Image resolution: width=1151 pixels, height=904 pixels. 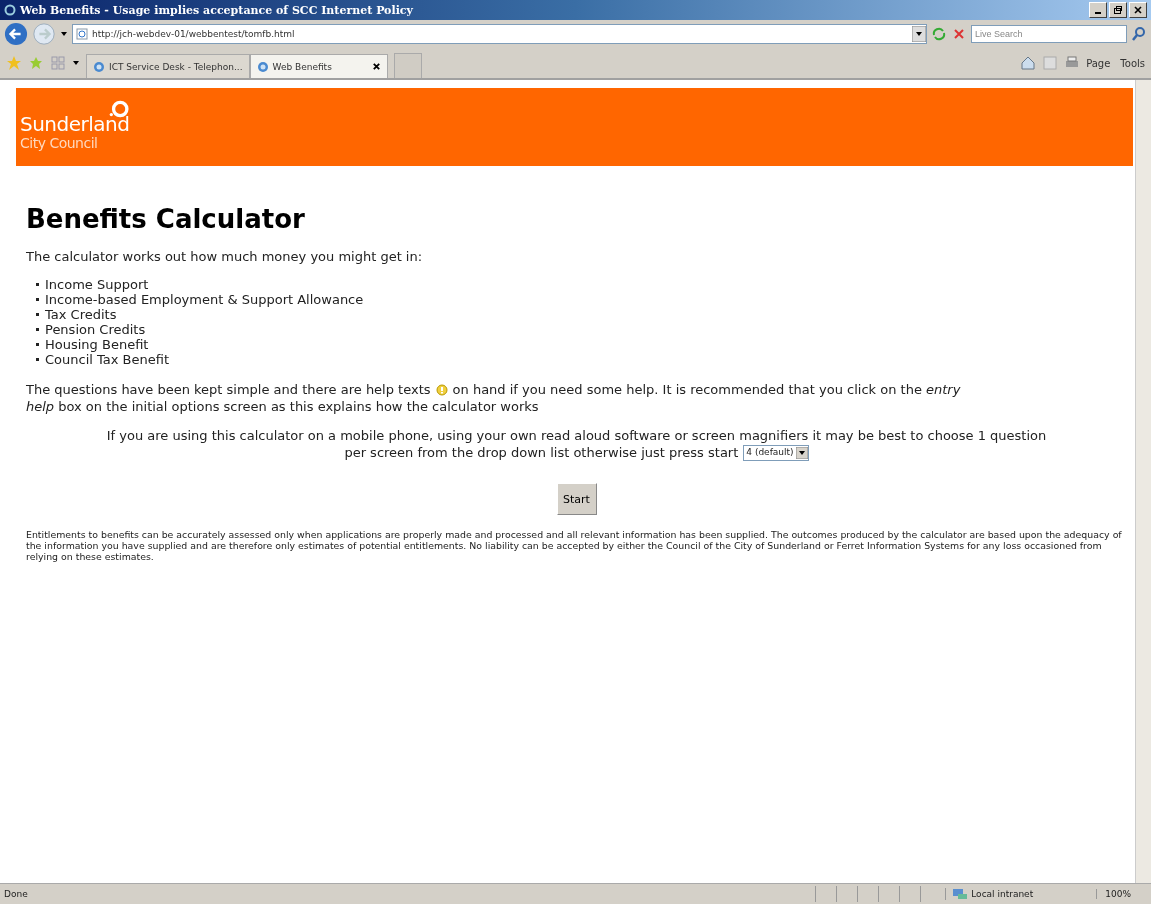 I want to click on benefit-item: Income-based Employment & Support Allowance, so click(x=200, y=299).